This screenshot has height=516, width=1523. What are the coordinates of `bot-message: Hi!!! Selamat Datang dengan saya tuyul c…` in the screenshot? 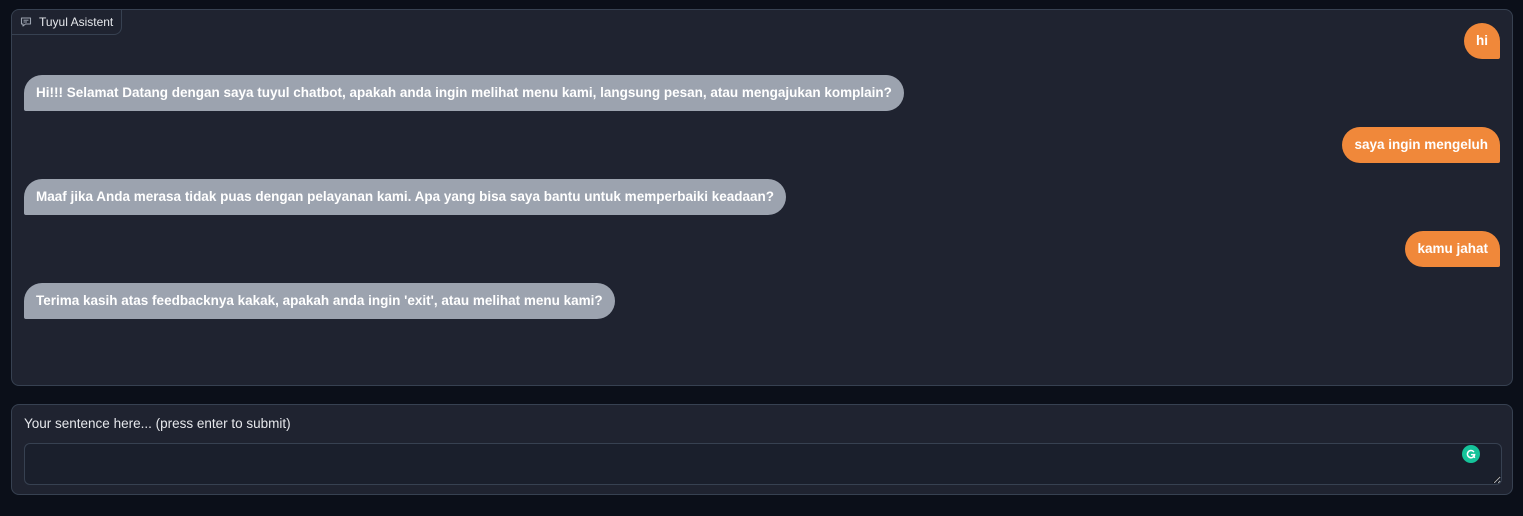 It's located at (464, 93).